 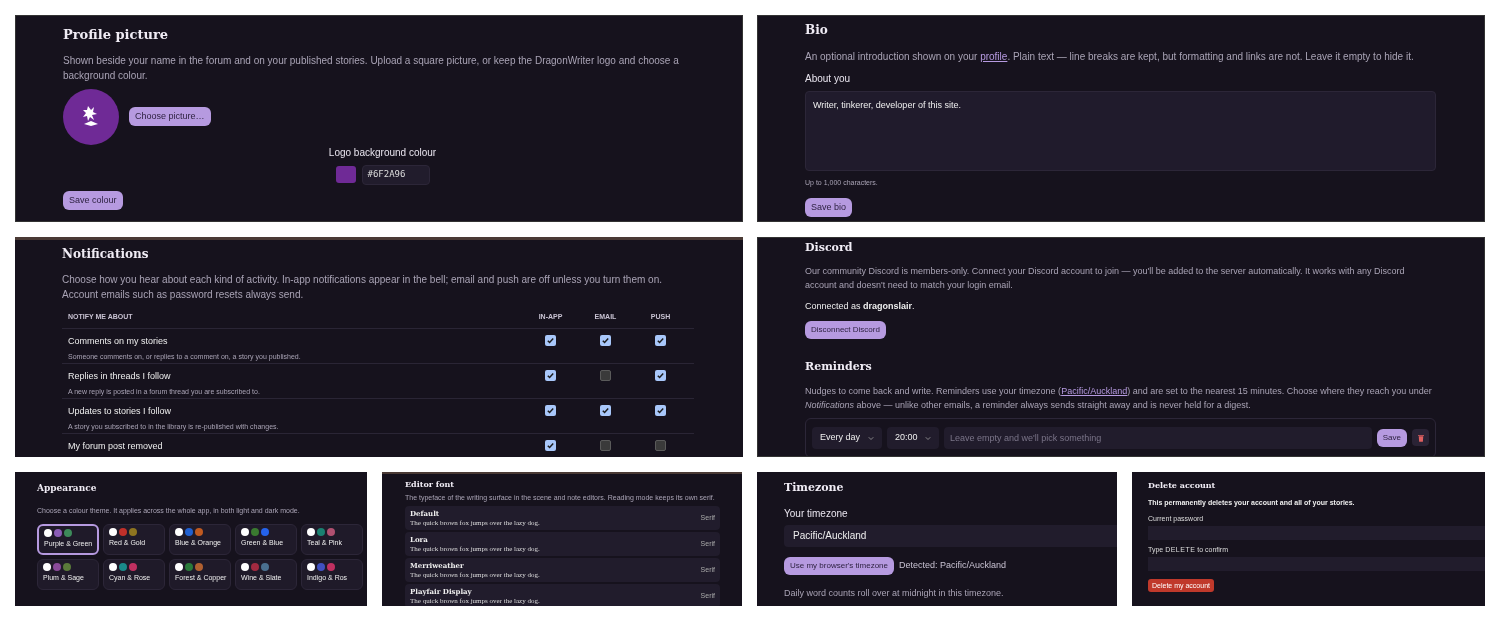 I want to click on trash-icon, so click(x=1420, y=437).